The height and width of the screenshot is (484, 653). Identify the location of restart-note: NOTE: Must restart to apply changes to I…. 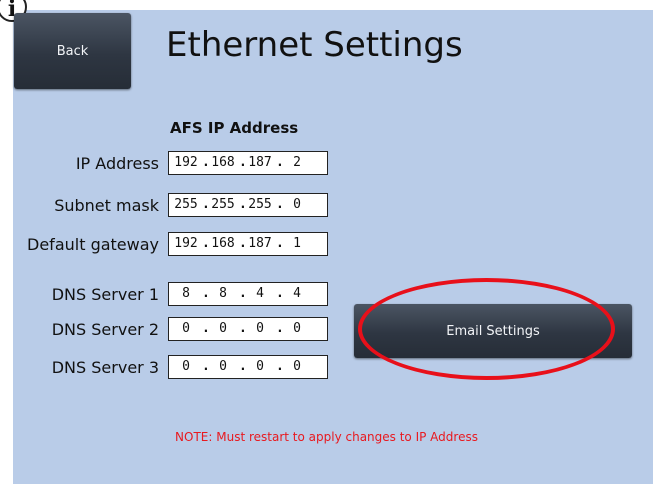
(326, 437).